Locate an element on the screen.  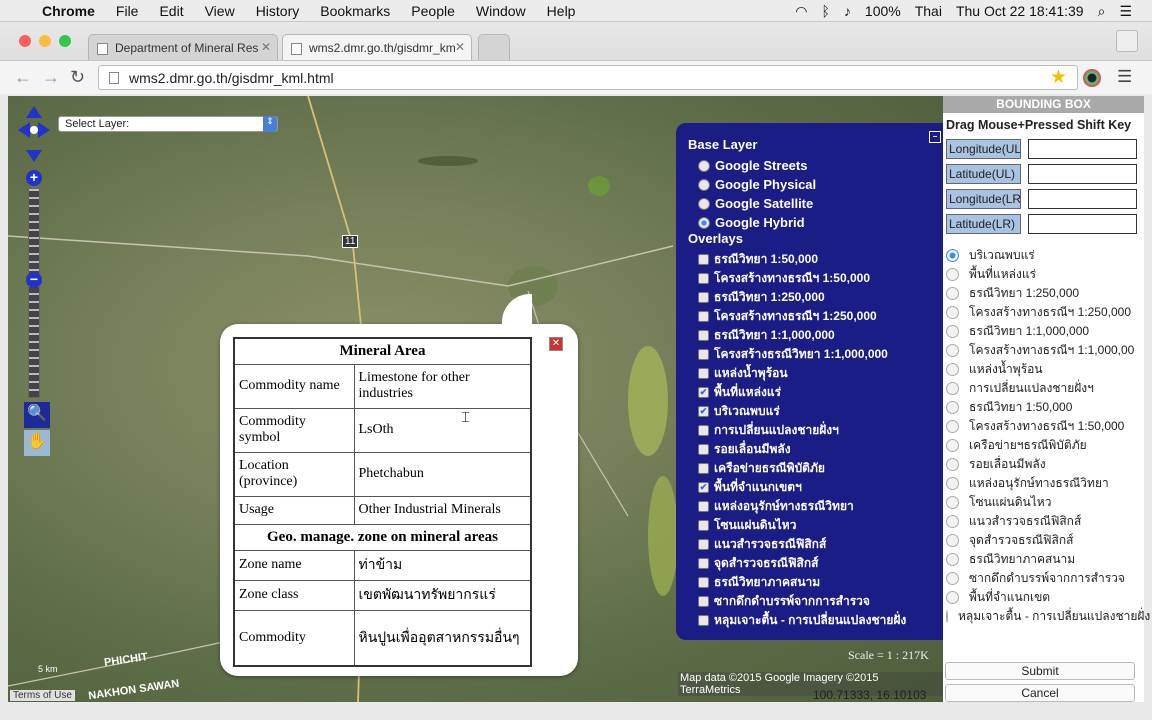
star-icon: ★ is located at coordinates (1058, 77).